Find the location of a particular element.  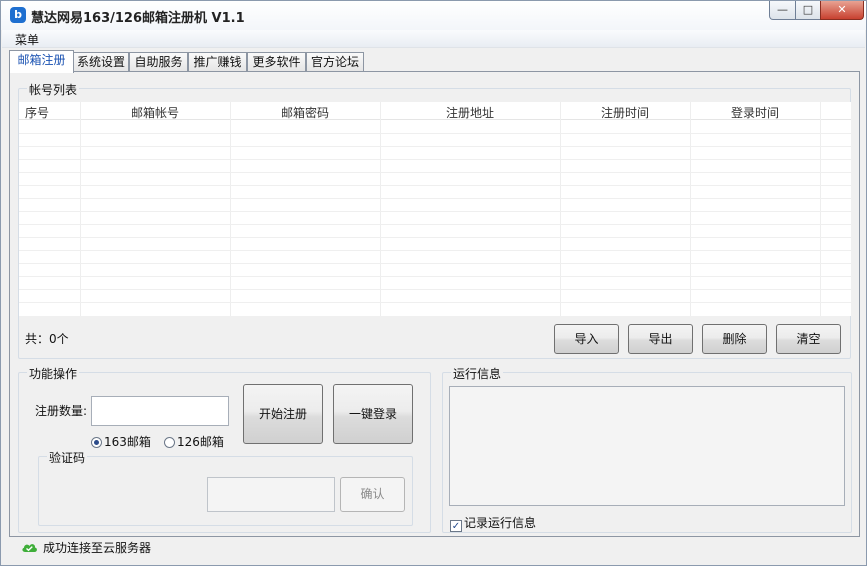

captcha-legend: 验证码 is located at coordinates (67, 457).